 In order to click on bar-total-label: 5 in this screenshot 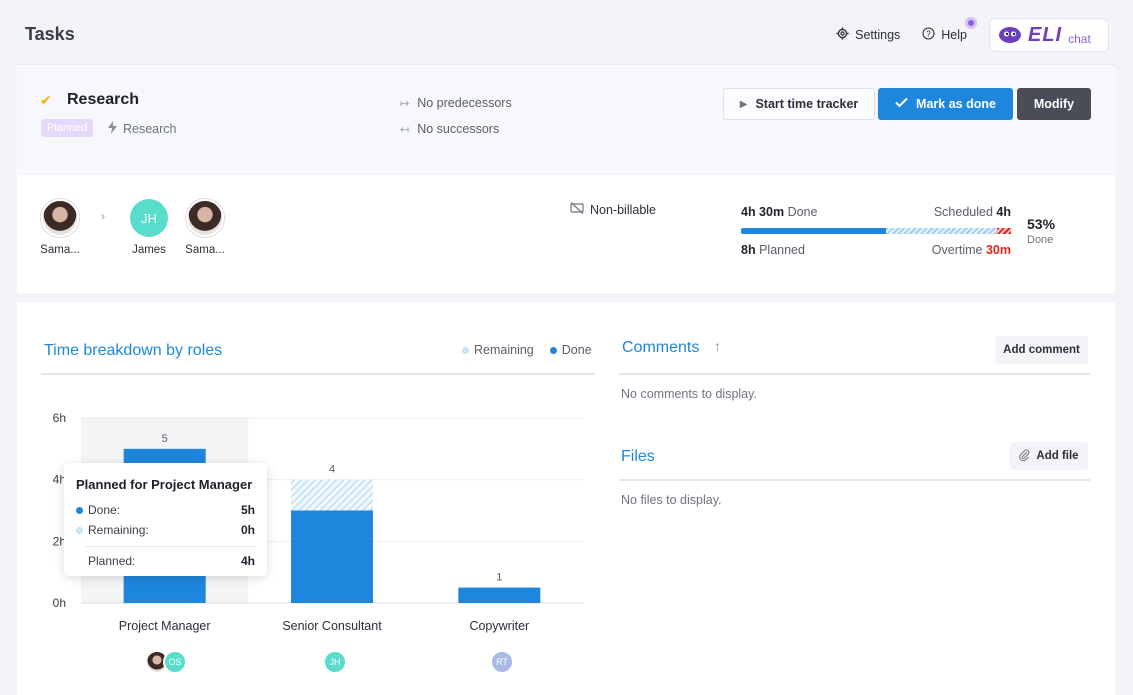, I will do `click(165, 439)`.